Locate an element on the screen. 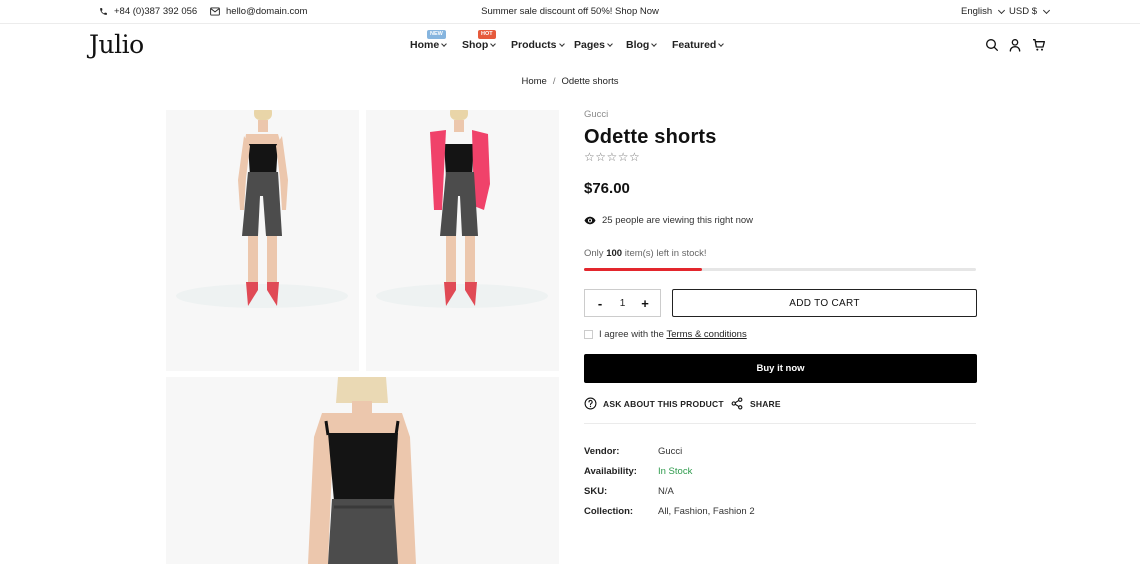  meta-value: Gucci is located at coordinates (670, 451).